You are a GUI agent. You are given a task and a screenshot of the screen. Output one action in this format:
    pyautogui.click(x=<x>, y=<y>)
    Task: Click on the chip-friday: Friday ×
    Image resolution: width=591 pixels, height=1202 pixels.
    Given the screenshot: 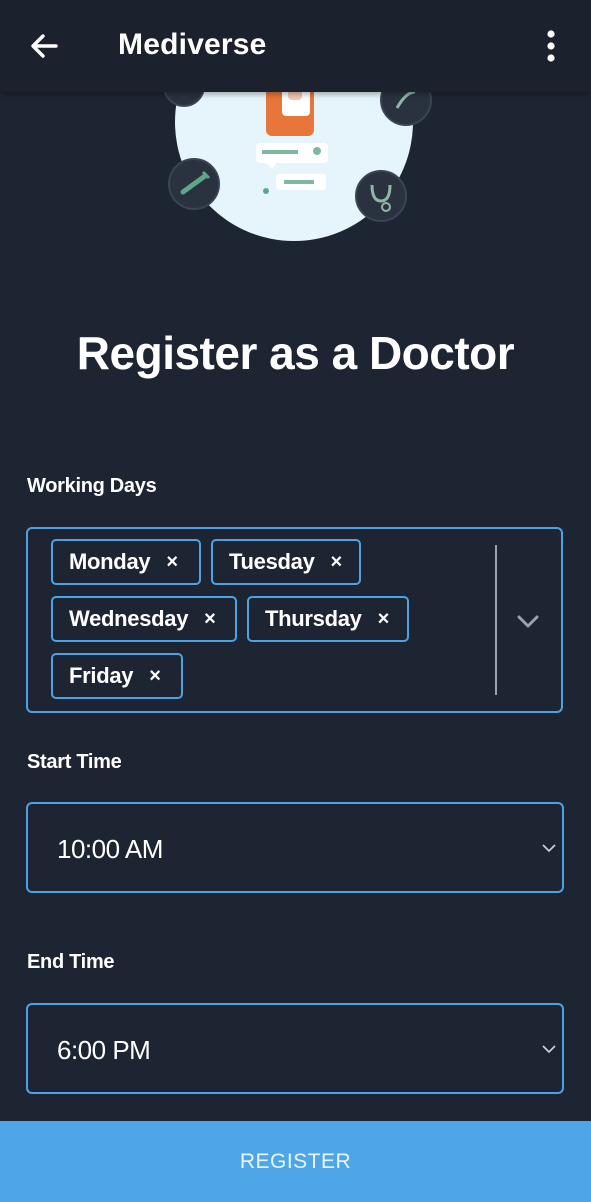 What is the action you would take?
    pyautogui.click(x=117, y=676)
    